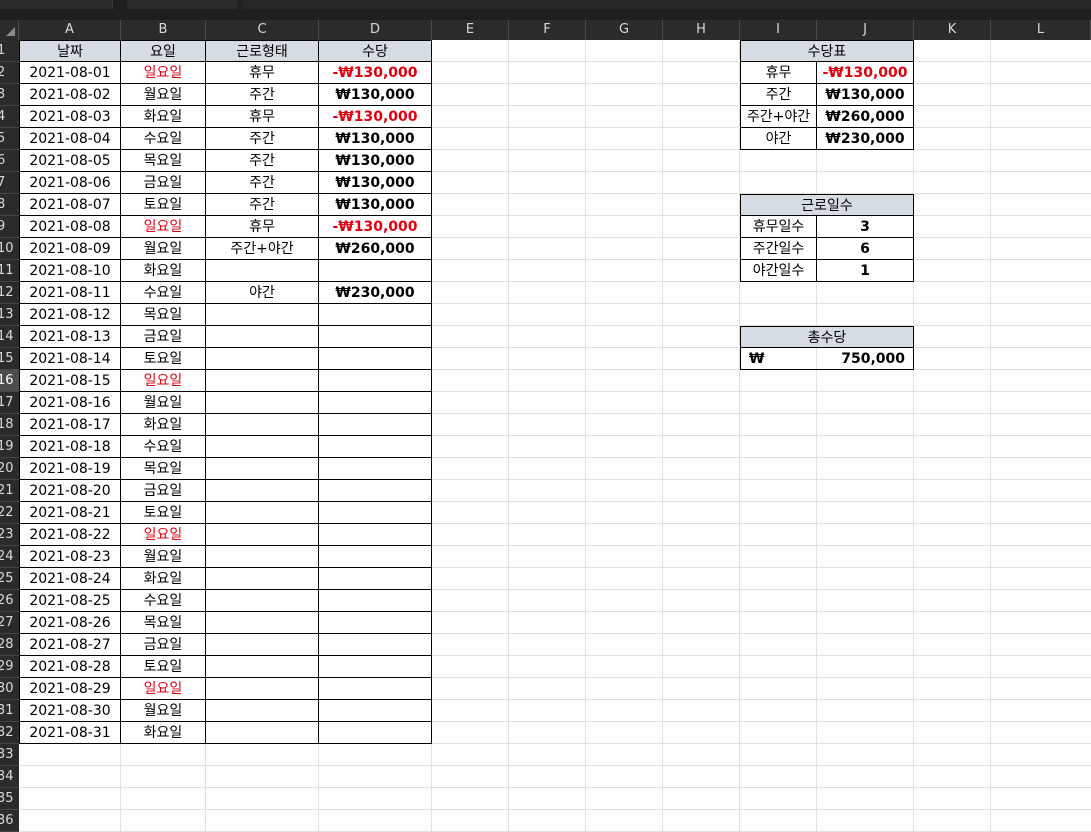 This screenshot has width=1091, height=832. What do you see at coordinates (9, 51) in the screenshot?
I see `row-header-1: 1` at bounding box center [9, 51].